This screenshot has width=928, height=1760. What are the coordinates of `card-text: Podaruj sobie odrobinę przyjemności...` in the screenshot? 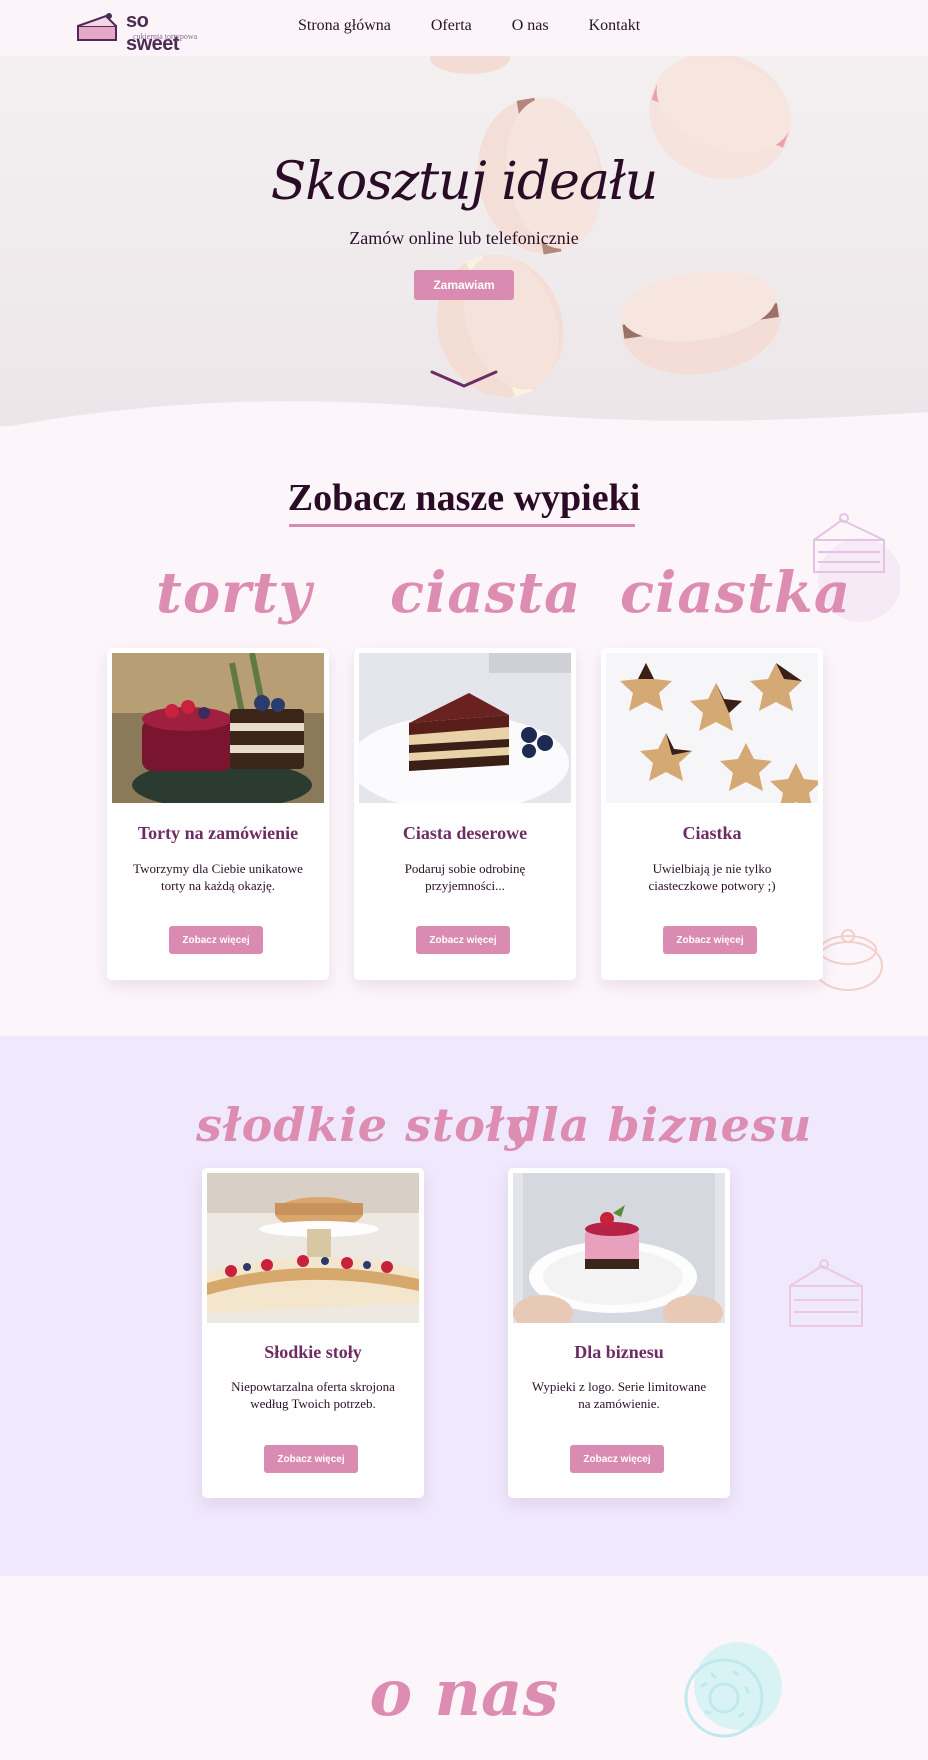 It's located at (465, 877).